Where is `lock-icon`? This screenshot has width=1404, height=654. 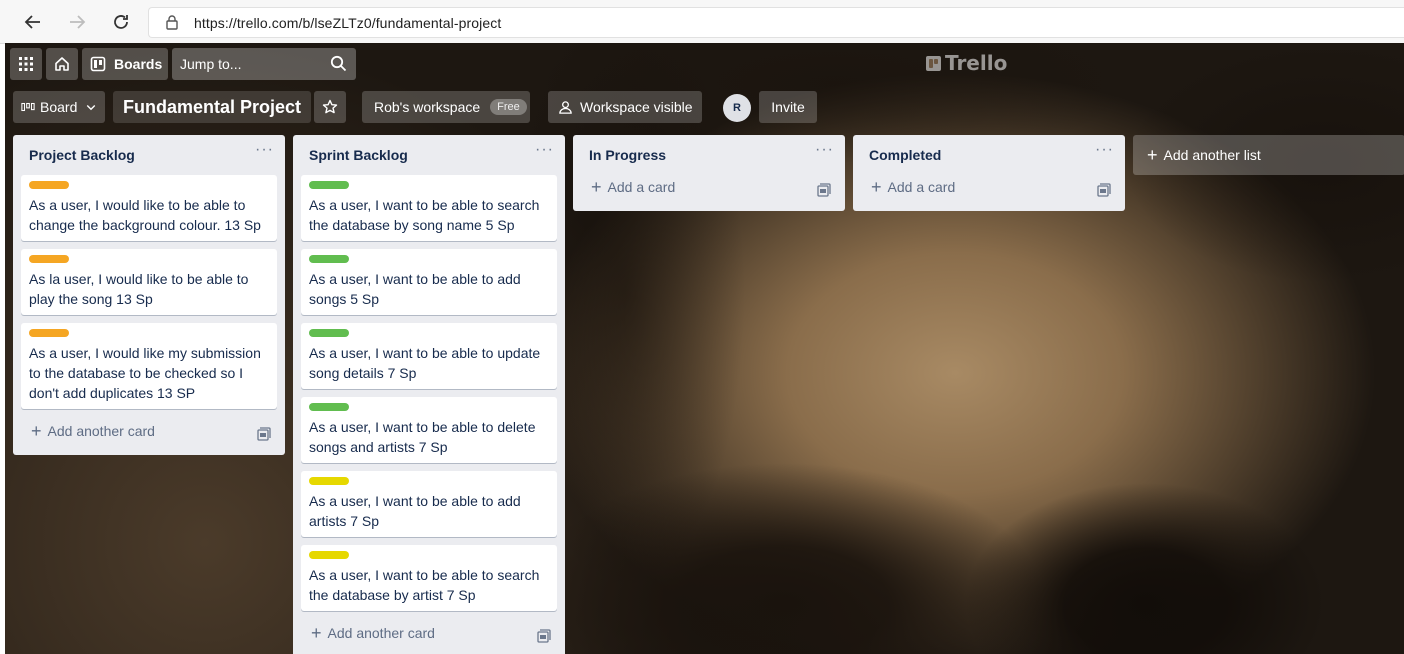 lock-icon is located at coordinates (172, 22).